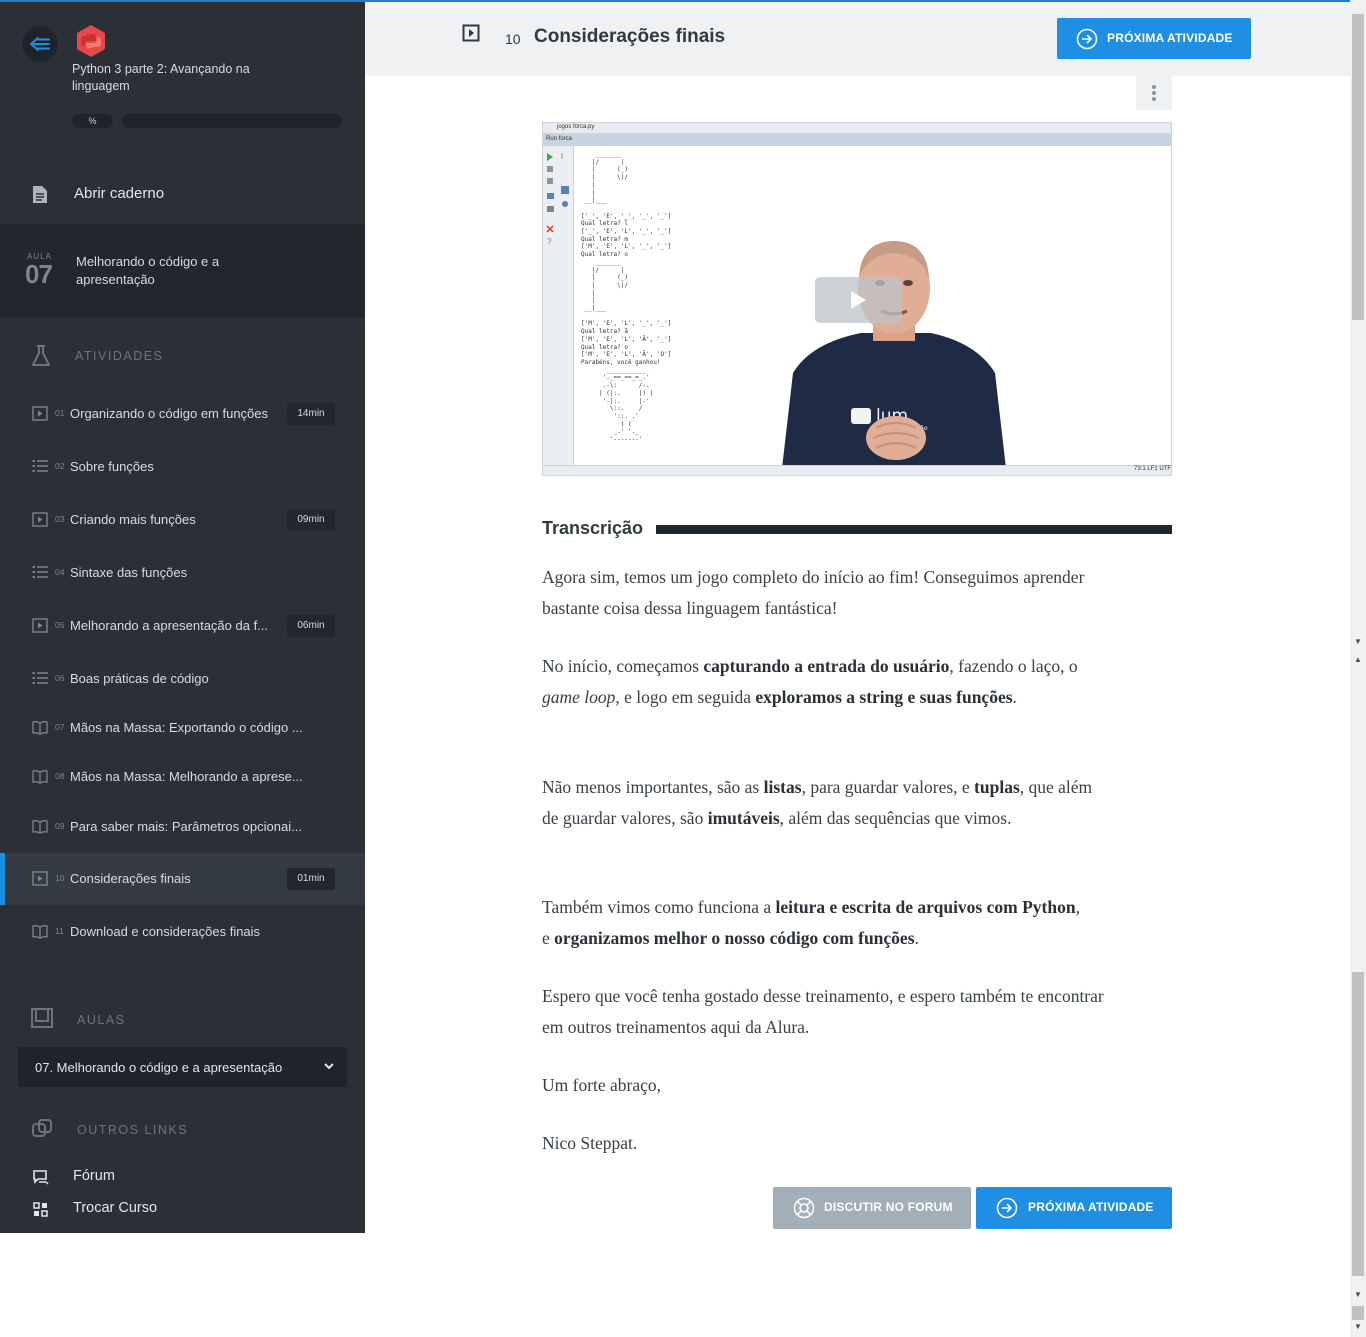 The image size is (1366, 1337). What do you see at coordinates (59, 931) in the screenshot?
I see `activity-number: 11` at bounding box center [59, 931].